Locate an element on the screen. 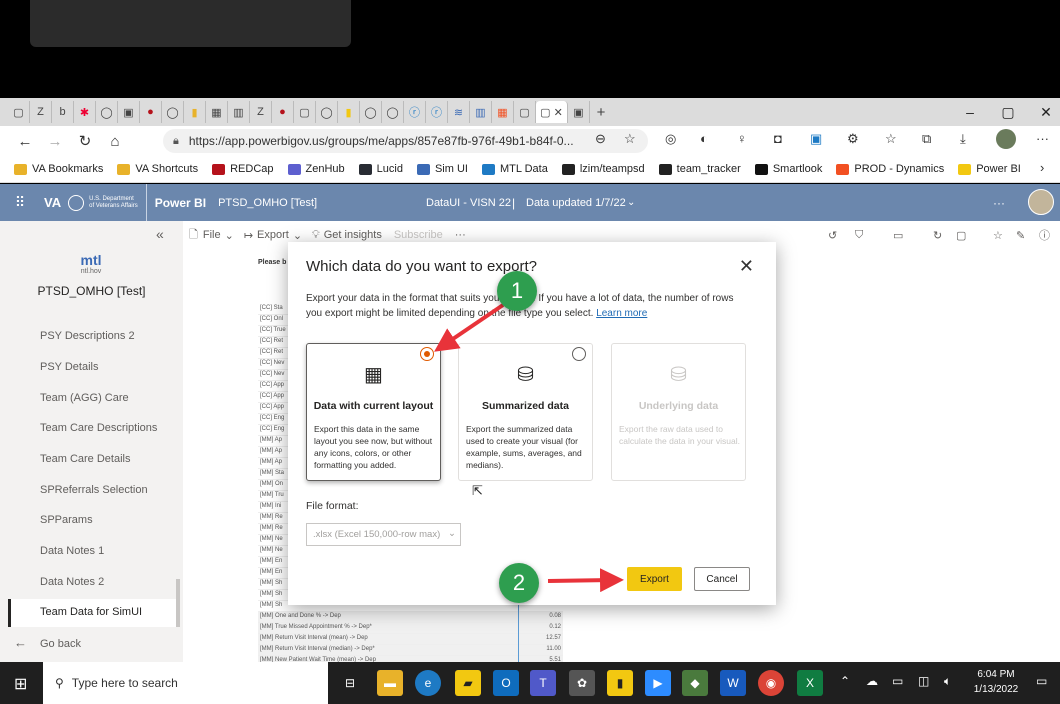 The height and width of the screenshot is (704, 1060). powerbi-icon: ▮ is located at coordinates (620, 683).